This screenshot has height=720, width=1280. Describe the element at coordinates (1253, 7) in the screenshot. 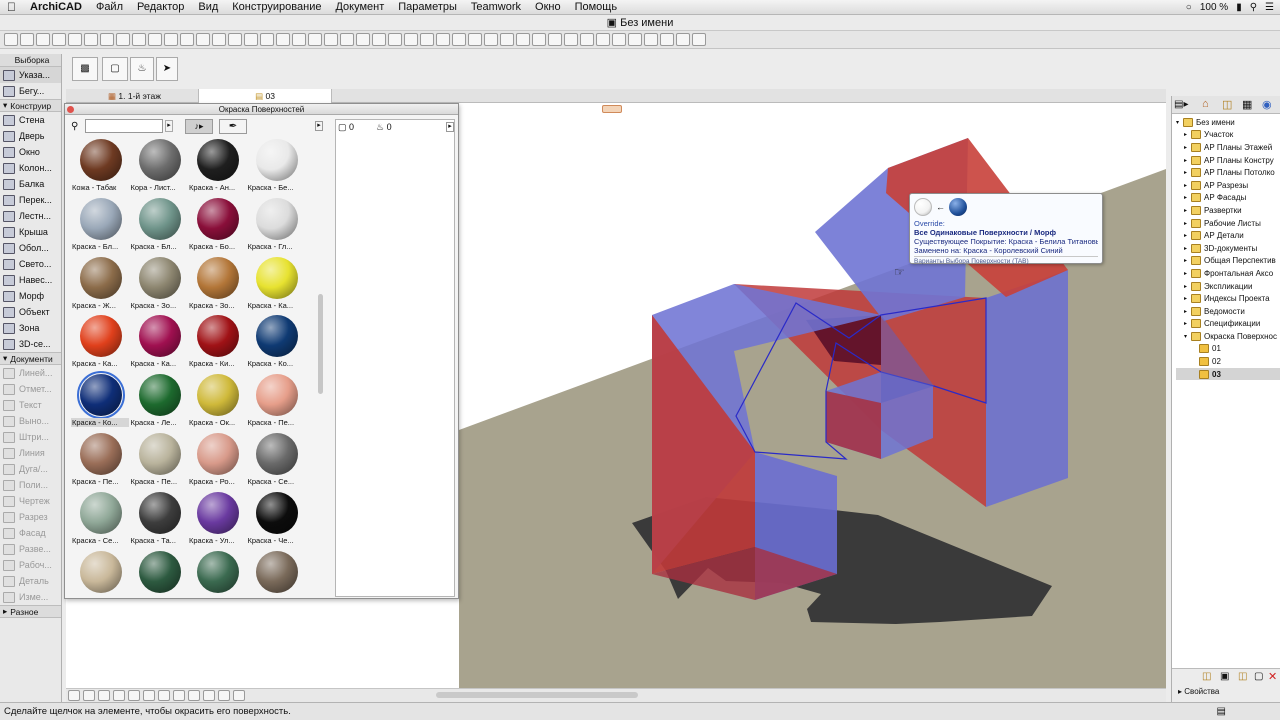

I see `search-icon: ⚲` at that location.